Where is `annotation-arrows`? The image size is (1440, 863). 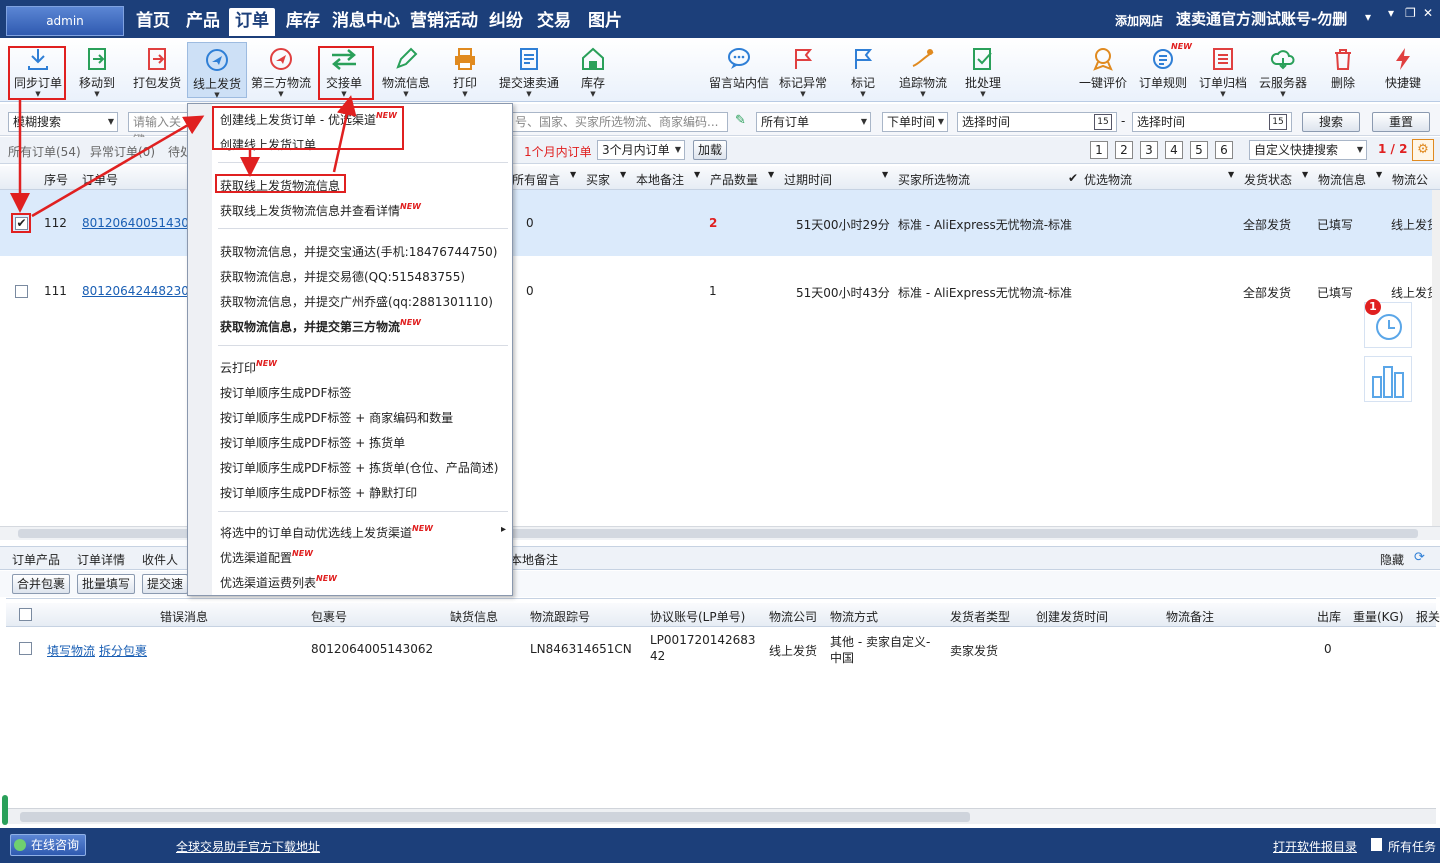 annotation-arrows is located at coordinates (183, 156).